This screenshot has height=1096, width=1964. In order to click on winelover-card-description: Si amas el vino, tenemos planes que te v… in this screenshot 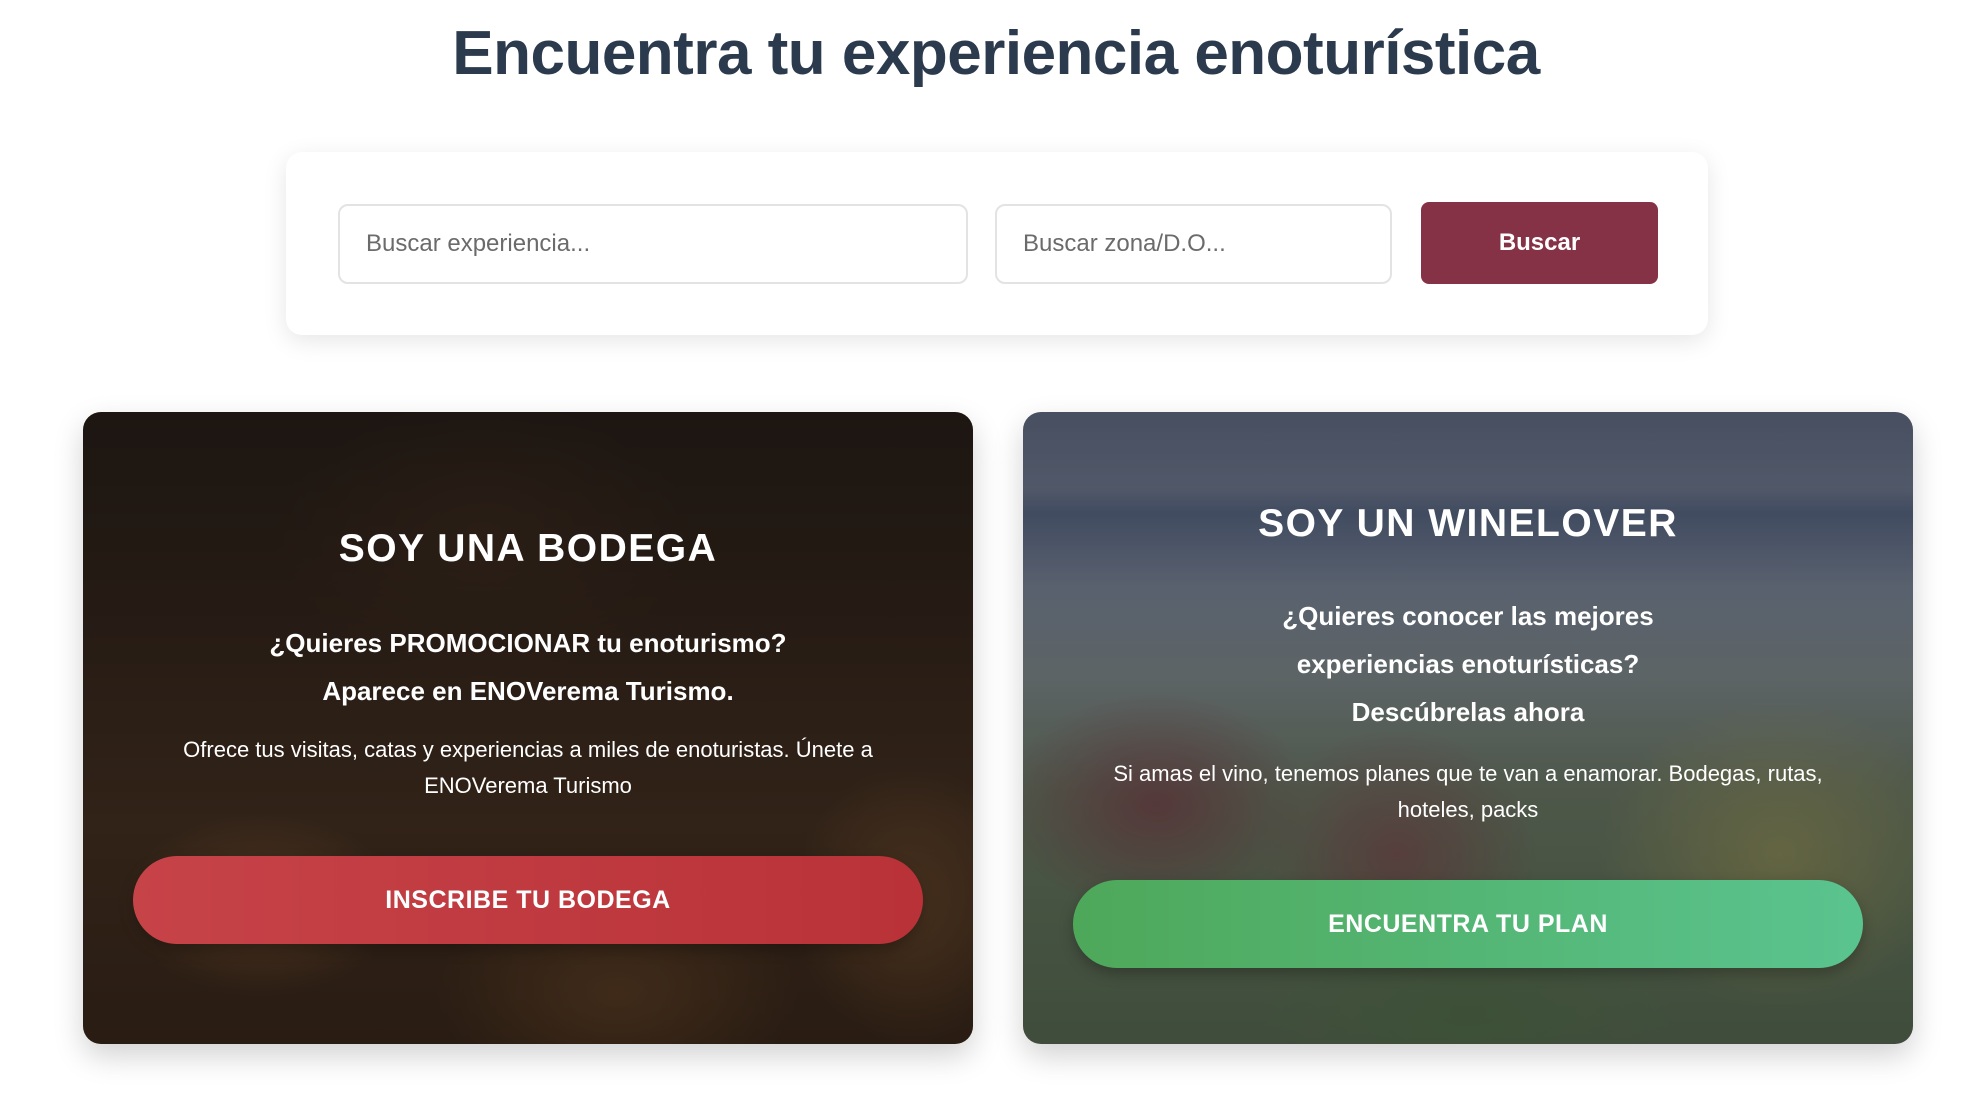, I will do `click(1468, 791)`.